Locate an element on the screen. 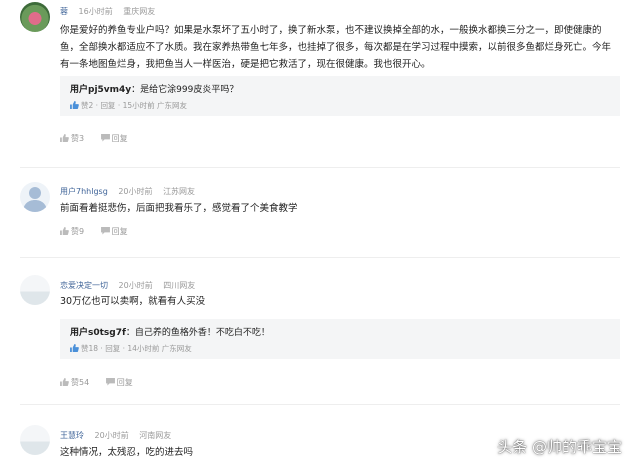 The width and height of the screenshot is (640, 465). like-count: 赞9 is located at coordinates (78, 231).